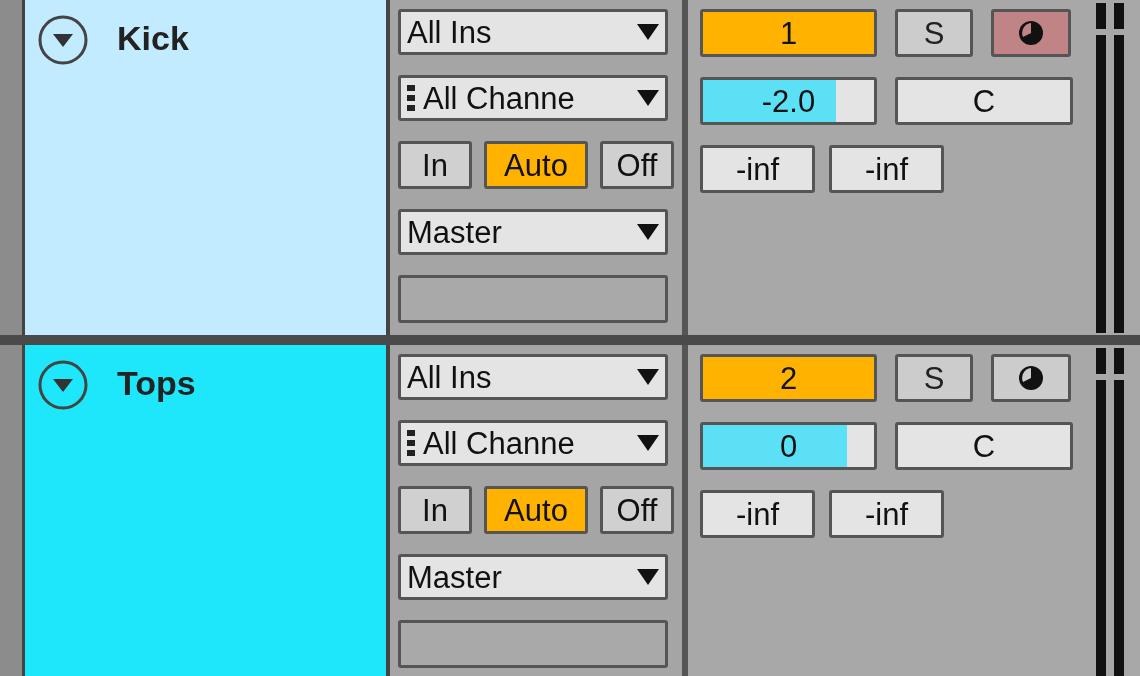  I want to click on volume-value: 0, so click(788, 446).